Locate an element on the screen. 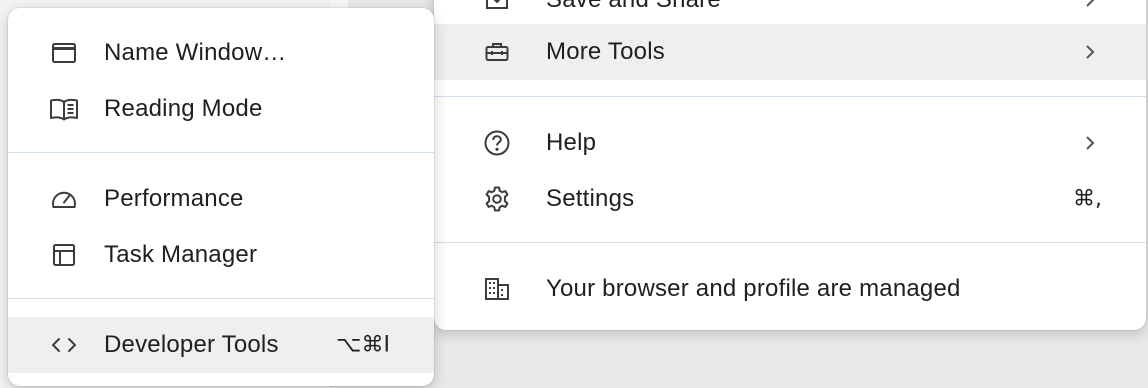 The height and width of the screenshot is (388, 1148). menu-item-label: More Tools is located at coordinates (605, 51).